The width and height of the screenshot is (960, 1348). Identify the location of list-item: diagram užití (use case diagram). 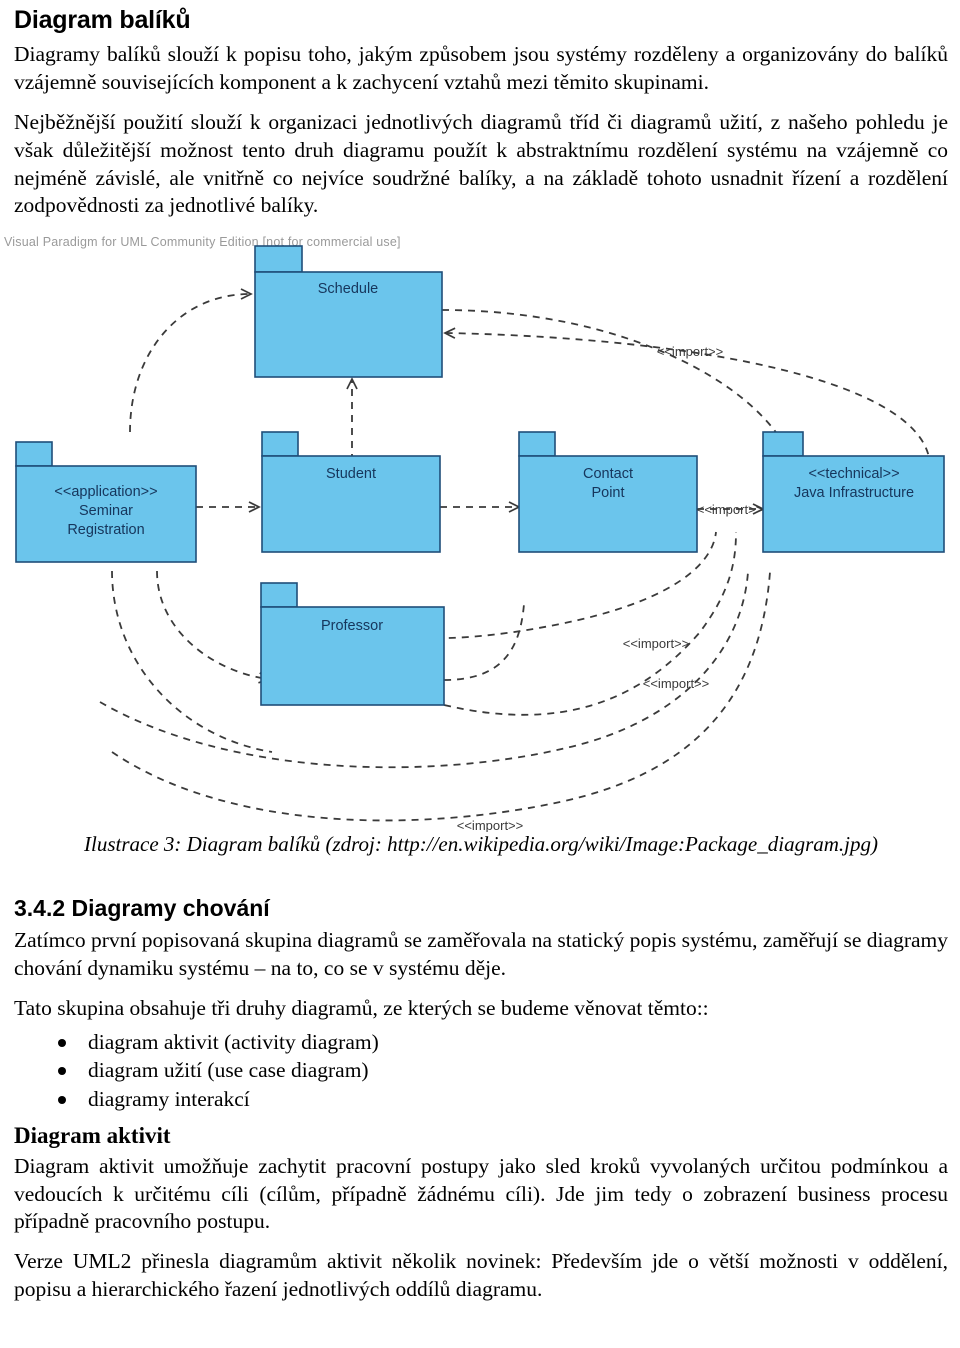
(501, 1071).